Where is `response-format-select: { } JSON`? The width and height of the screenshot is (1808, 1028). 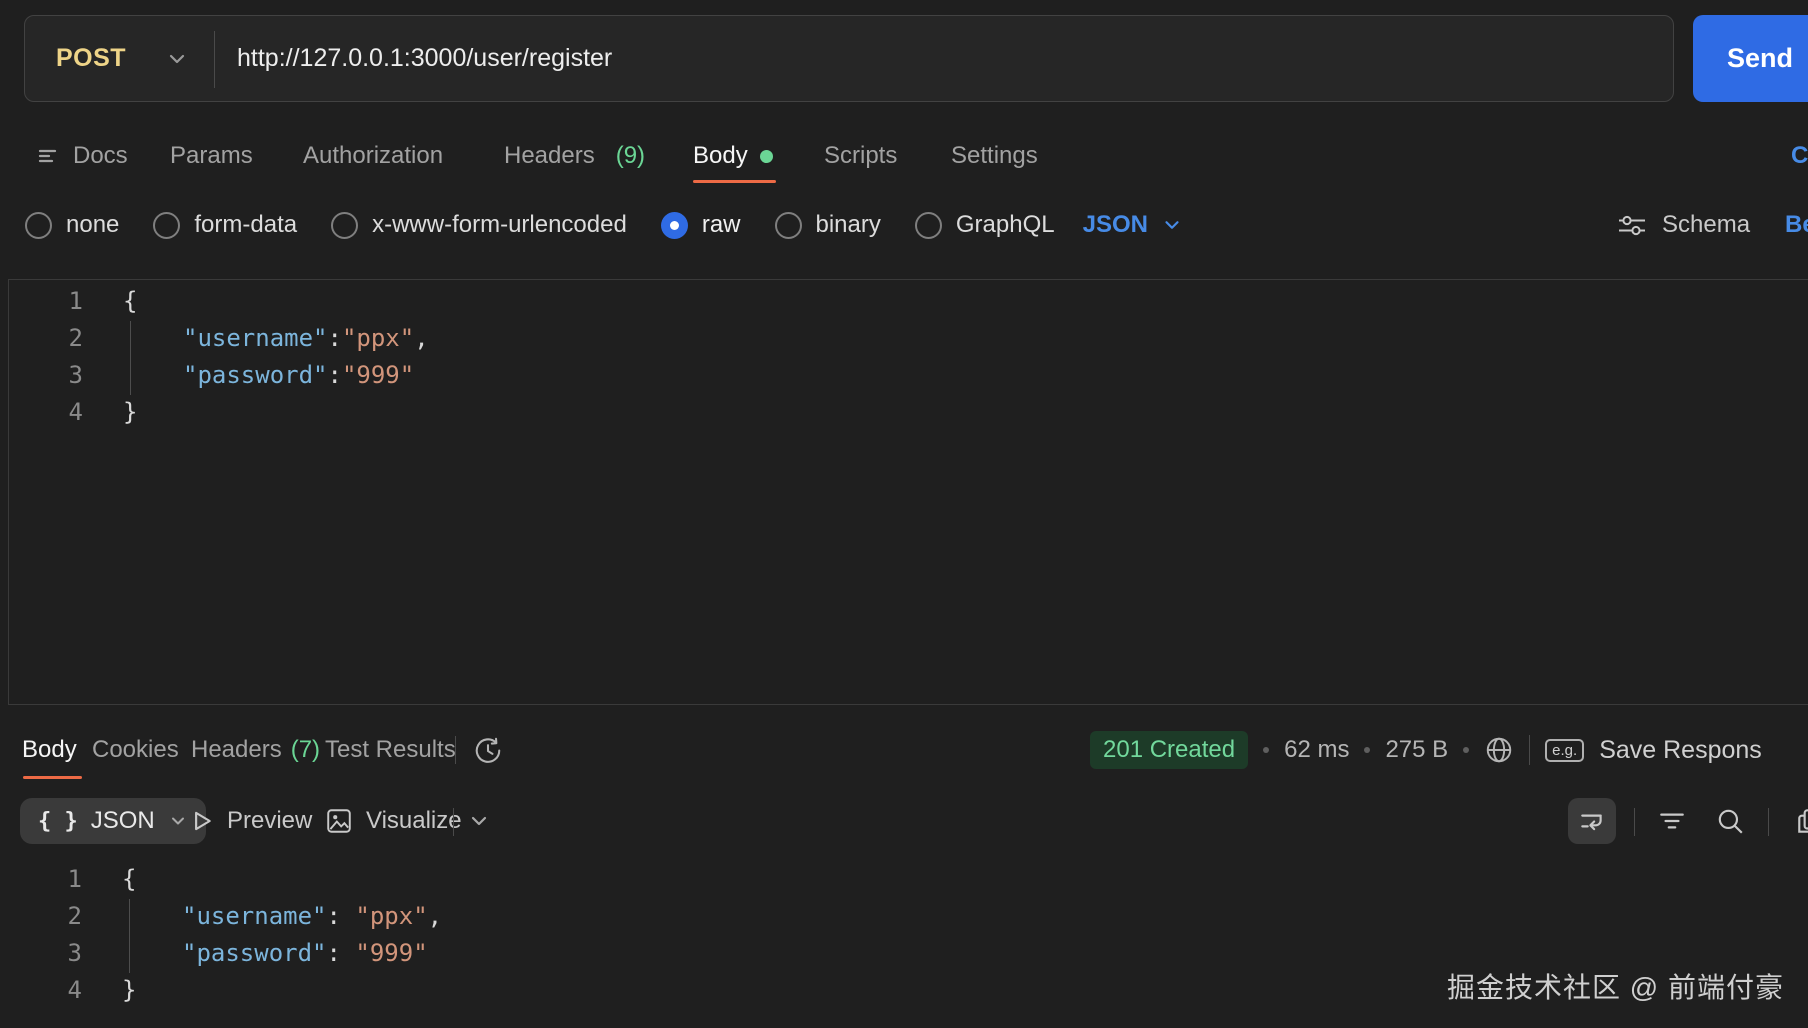
response-format-select: { } JSON is located at coordinates (113, 821).